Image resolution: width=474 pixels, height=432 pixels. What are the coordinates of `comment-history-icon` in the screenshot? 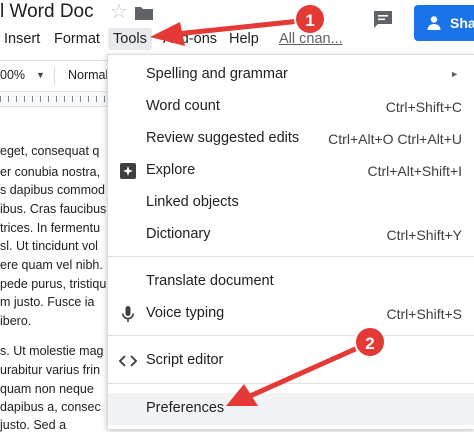 It's located at (383, 20).